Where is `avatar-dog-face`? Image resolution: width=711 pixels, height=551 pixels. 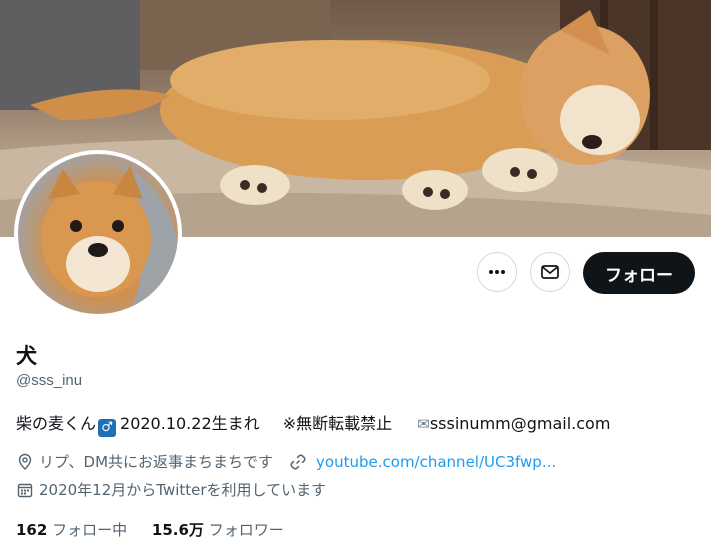 avatar-dog-face is located at coordinates (109, 239).